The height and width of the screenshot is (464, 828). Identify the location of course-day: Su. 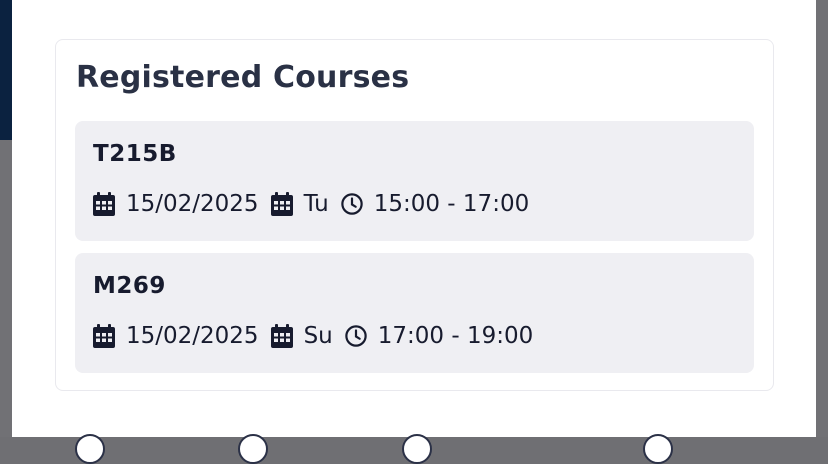
(318, 336).